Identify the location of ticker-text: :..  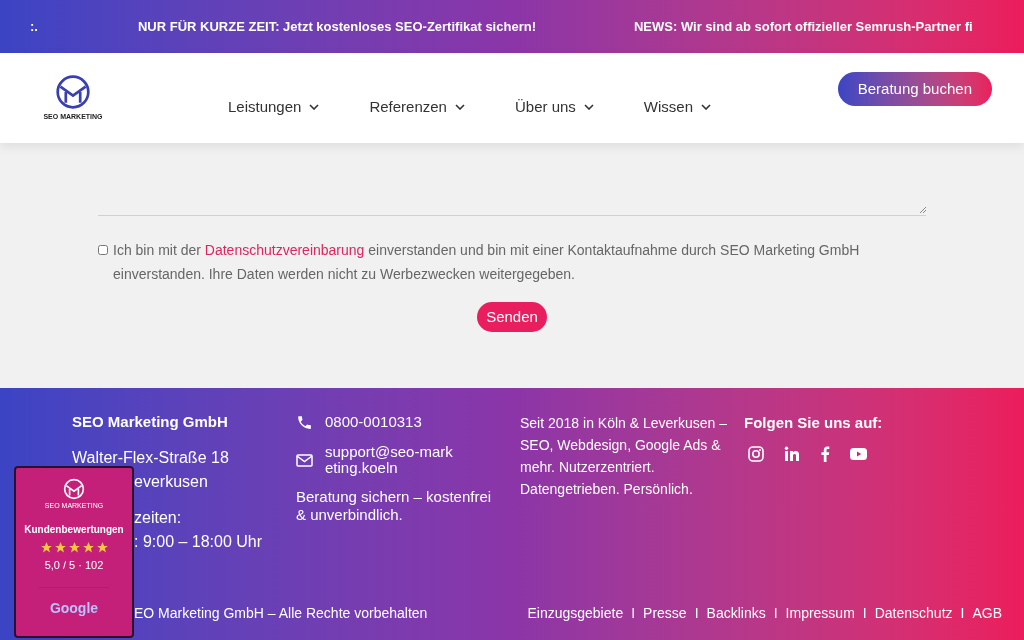
(34, 26).